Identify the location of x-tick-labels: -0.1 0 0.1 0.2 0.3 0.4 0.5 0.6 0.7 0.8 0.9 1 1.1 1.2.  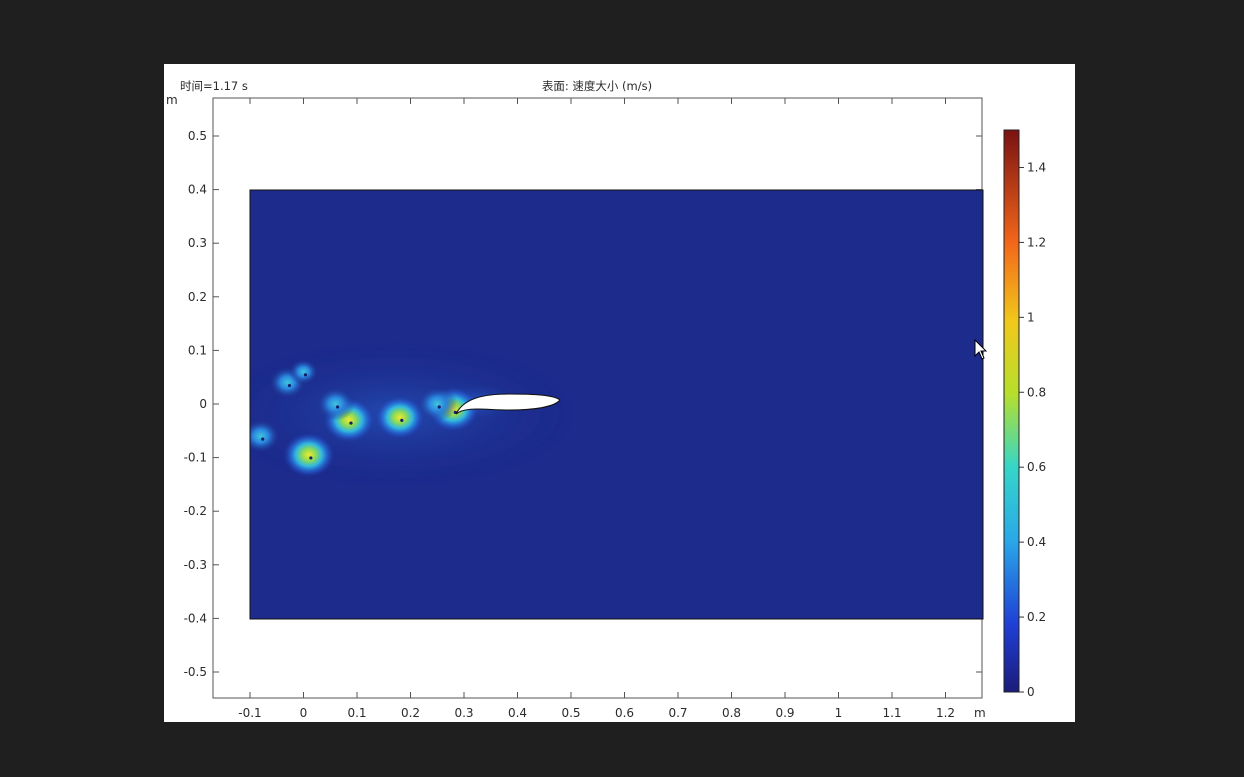
(596, 713).